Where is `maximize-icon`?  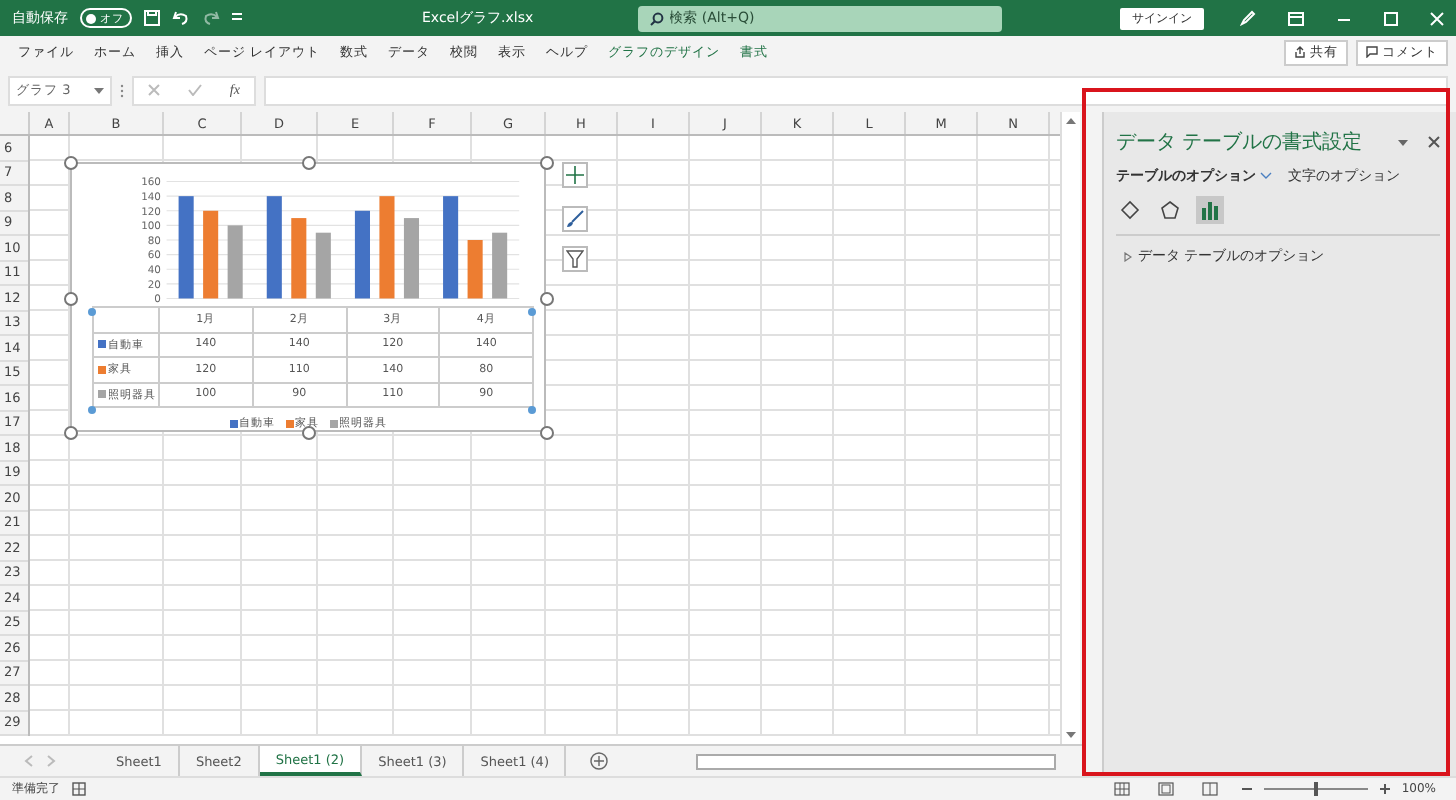
maximize-icon is located at coordinates (1391, 18).